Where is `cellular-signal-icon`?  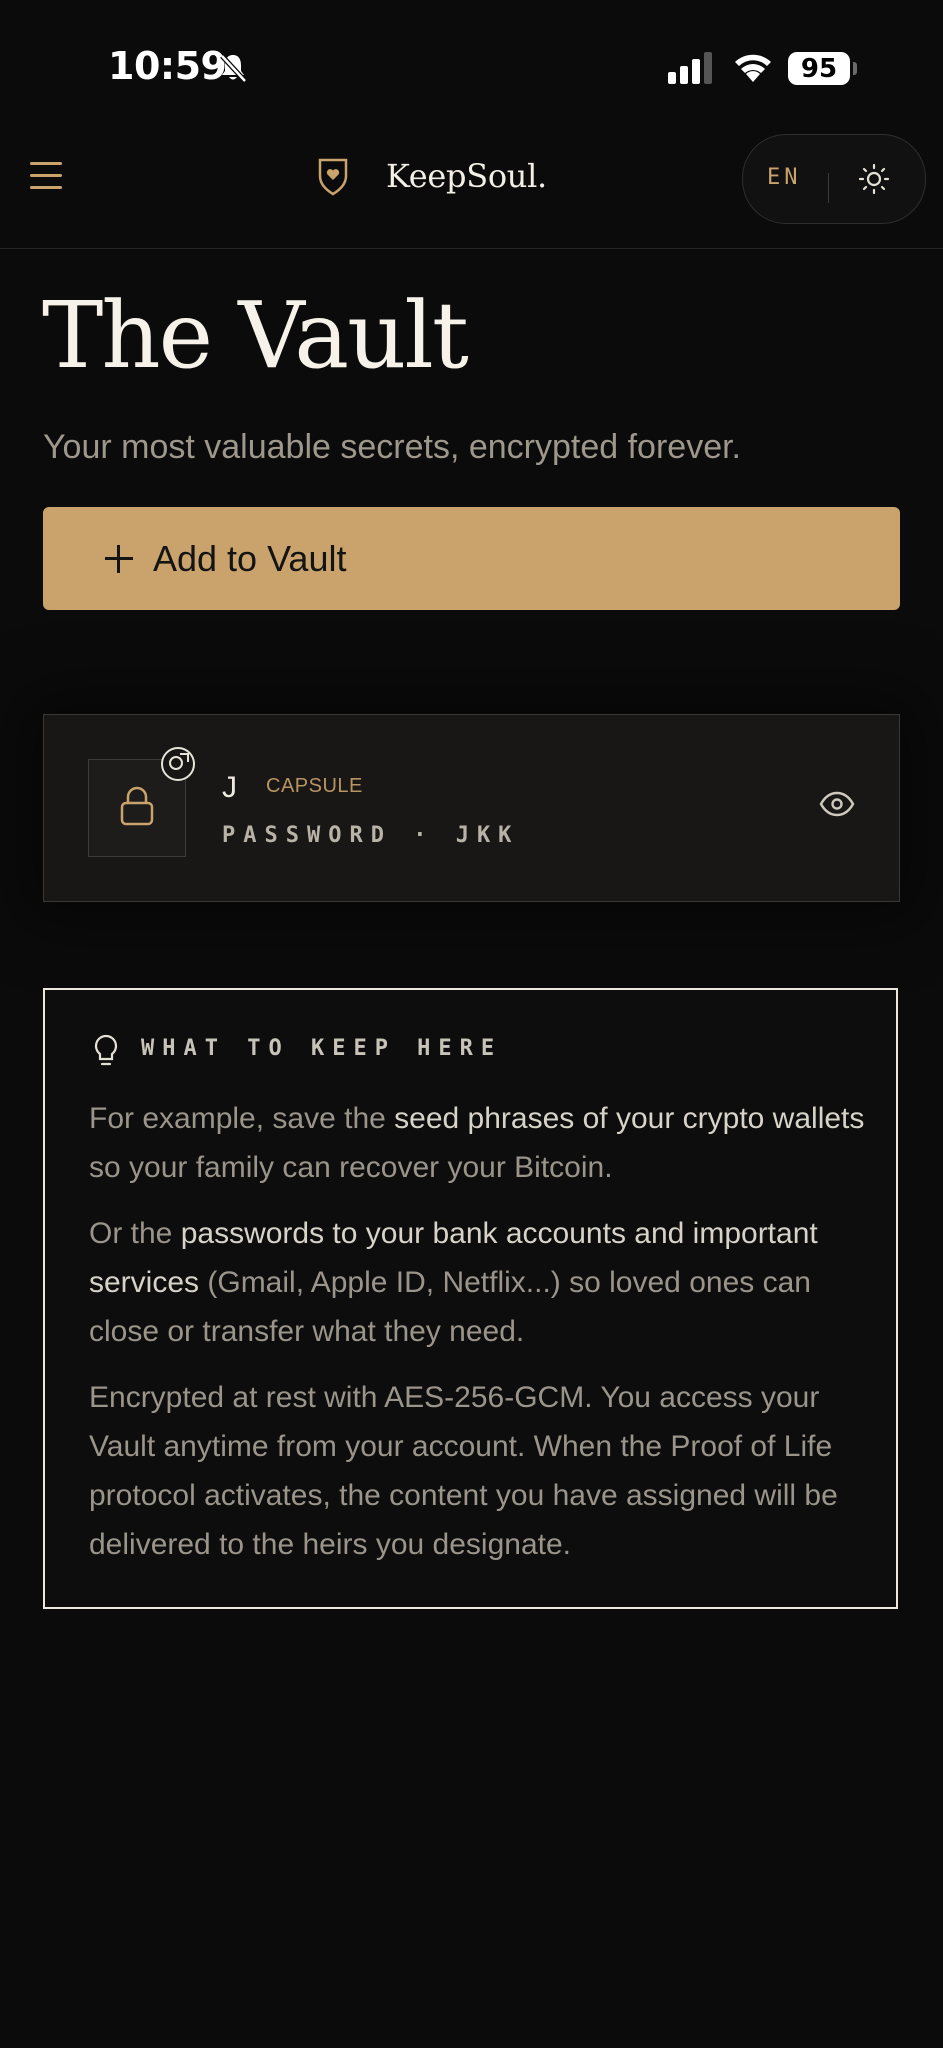 cellular-signal-icon is located at coordinates (692, 70).